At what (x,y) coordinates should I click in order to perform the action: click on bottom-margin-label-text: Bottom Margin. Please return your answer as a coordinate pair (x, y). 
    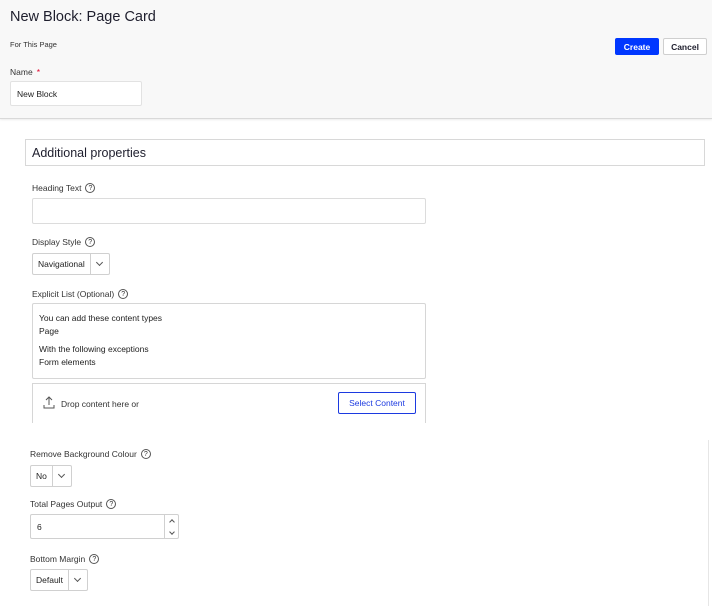
    Looking at the image, I should click on (58, 559).